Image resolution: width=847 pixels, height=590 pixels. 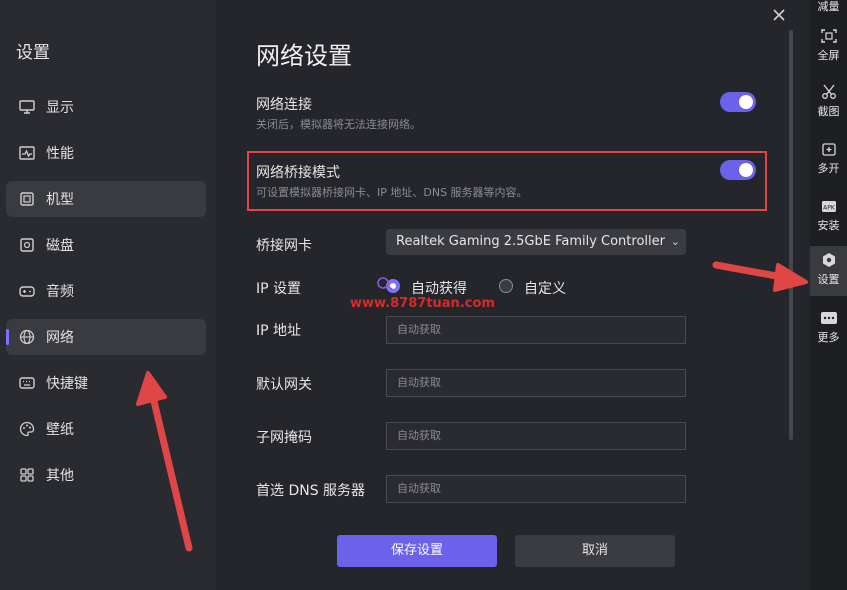 I want to click on more-icon, so click(x=829, y=318).